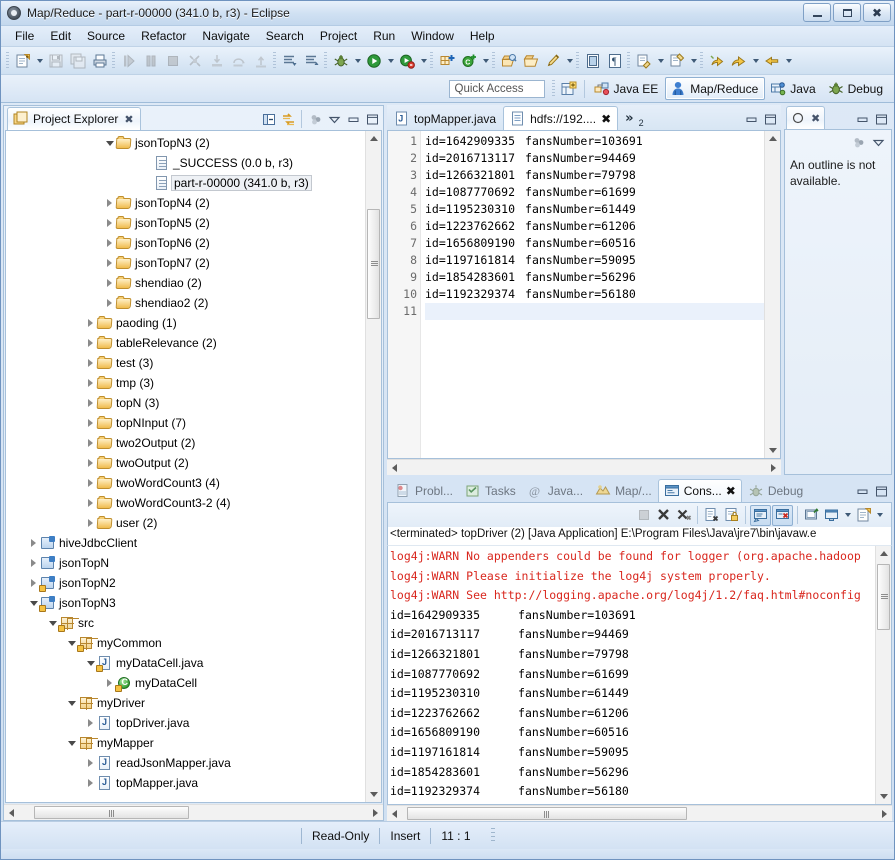 This screenshot has width=895, height=860. I want to click on editor-tab-hdfs: hdfs://192.... ✖, so click(561, 118).